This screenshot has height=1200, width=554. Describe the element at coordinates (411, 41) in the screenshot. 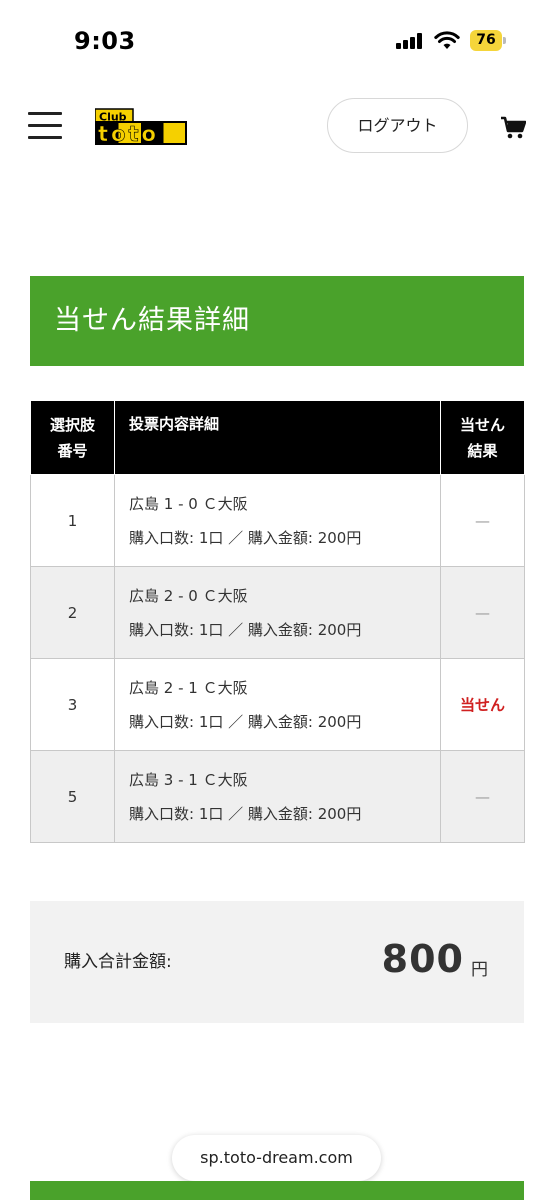

I see `signal-icon` at that location.